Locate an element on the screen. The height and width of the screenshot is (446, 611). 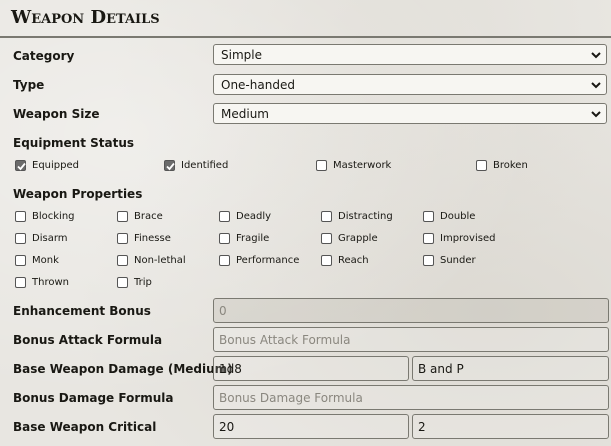
checkbox-grapple: Grapple is located at coordinates (349, 238).